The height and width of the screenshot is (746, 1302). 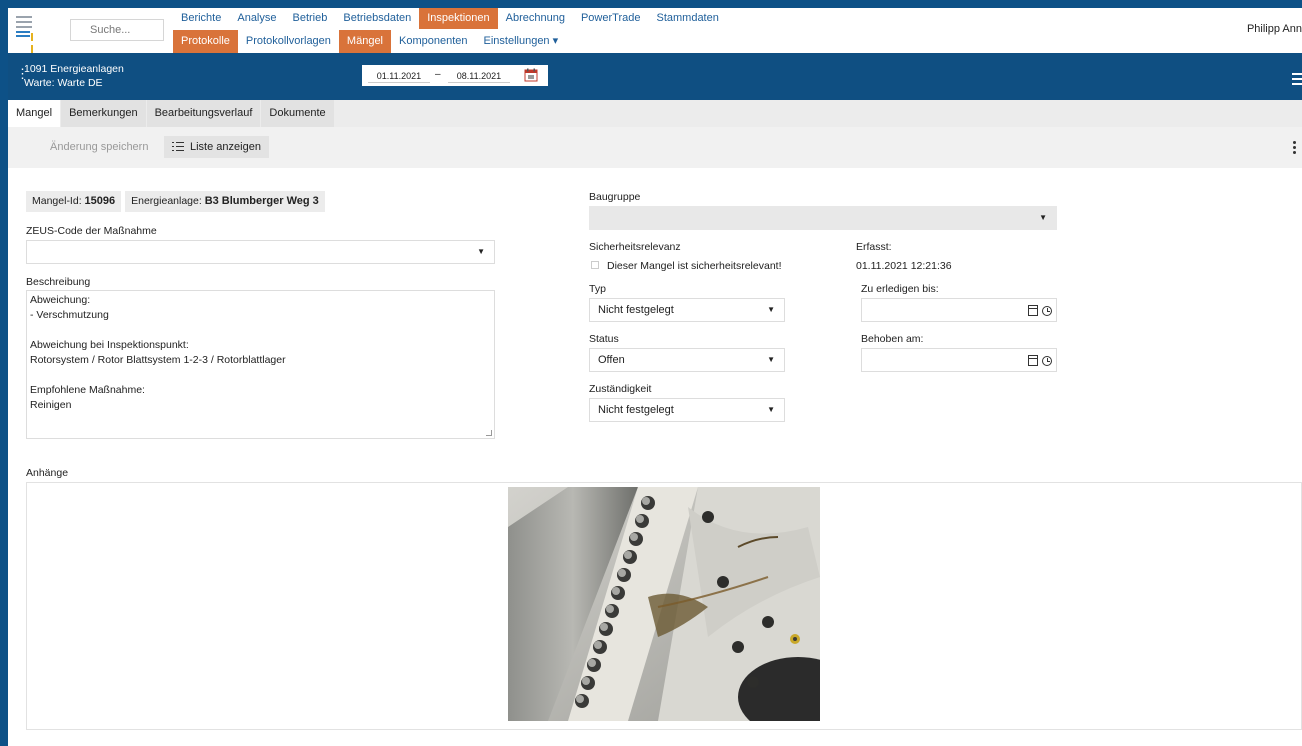 What do you see at coordinates (1297, 80) in the screenshot?
I see `hamburger-menu-icon` at bounding box center [1297, 80].